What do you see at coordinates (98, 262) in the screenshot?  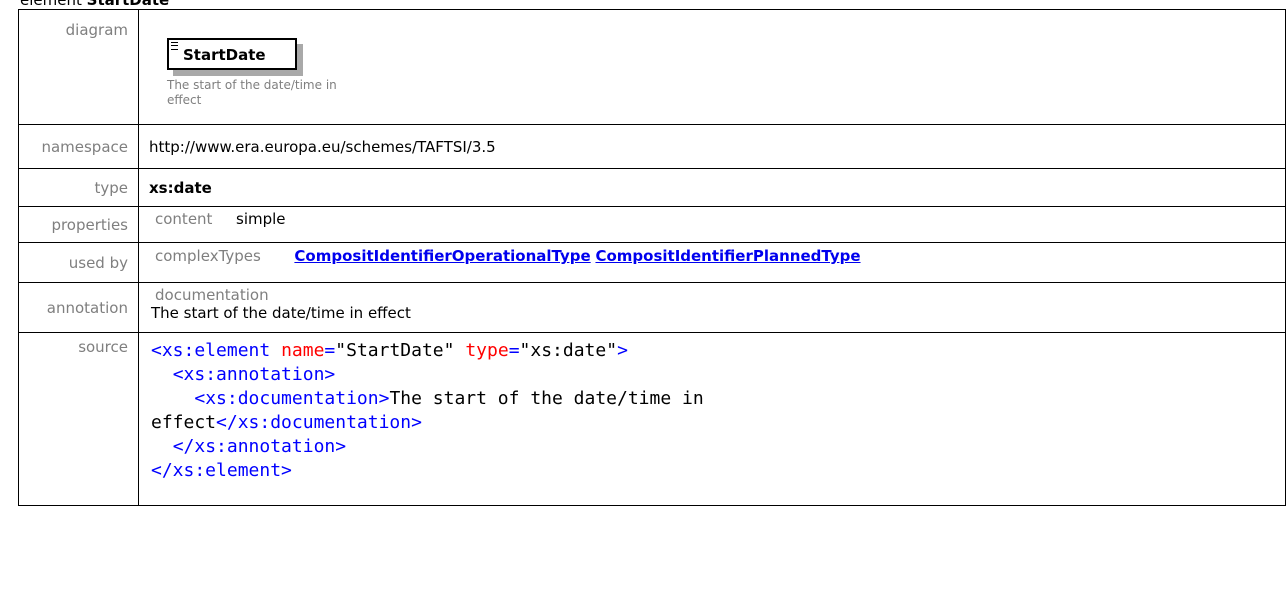 I see `label-used-by: used by` at bounding box center [98, 262].